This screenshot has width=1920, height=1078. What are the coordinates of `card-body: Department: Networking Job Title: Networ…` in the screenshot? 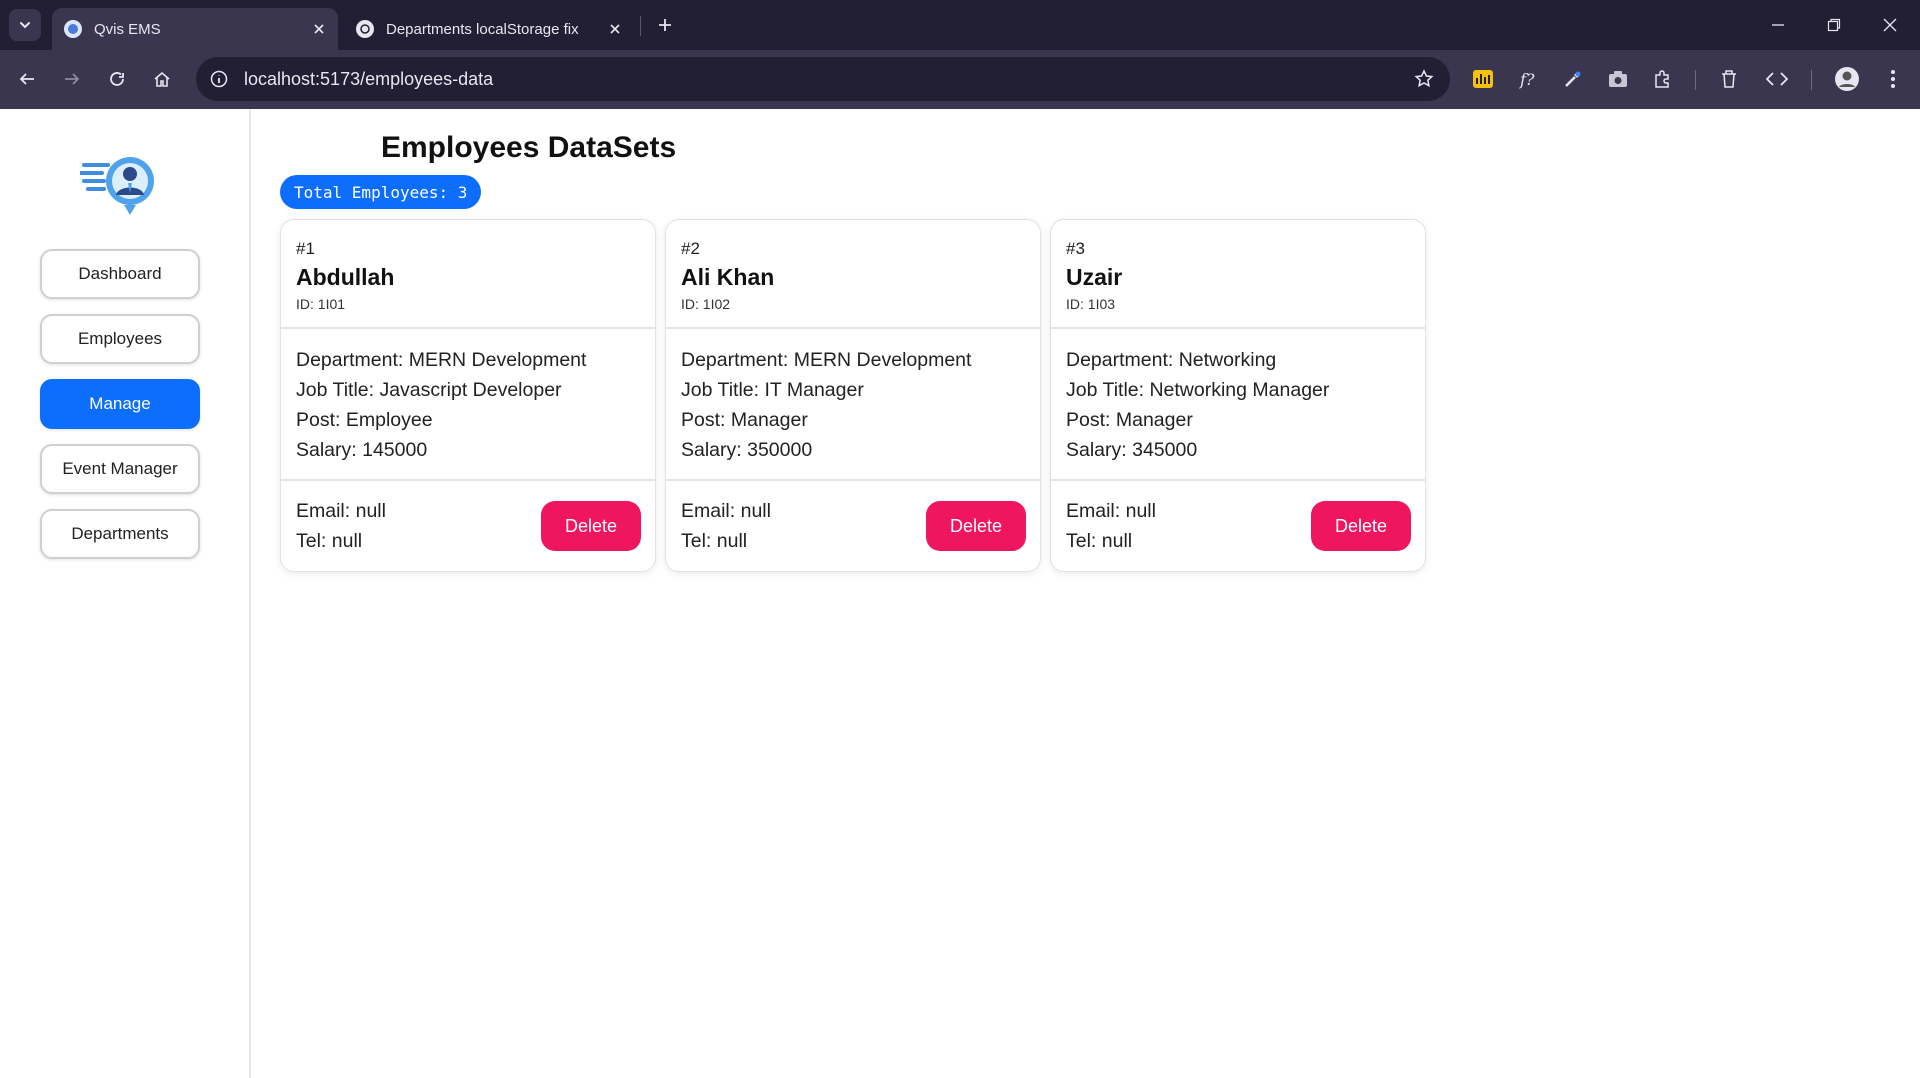 It's located at (1238, 405).